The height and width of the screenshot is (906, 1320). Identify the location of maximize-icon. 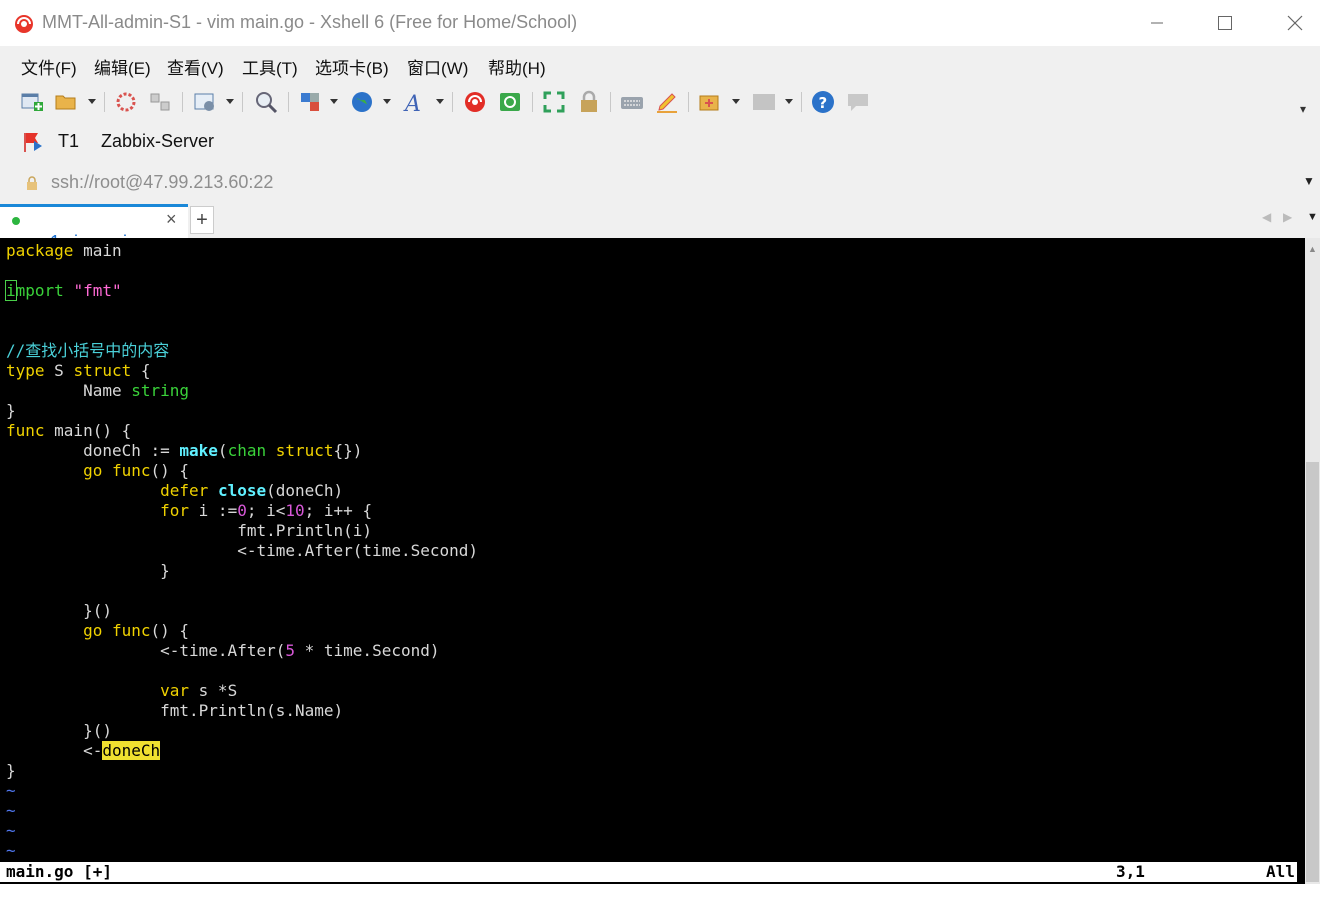
(1225, 23).